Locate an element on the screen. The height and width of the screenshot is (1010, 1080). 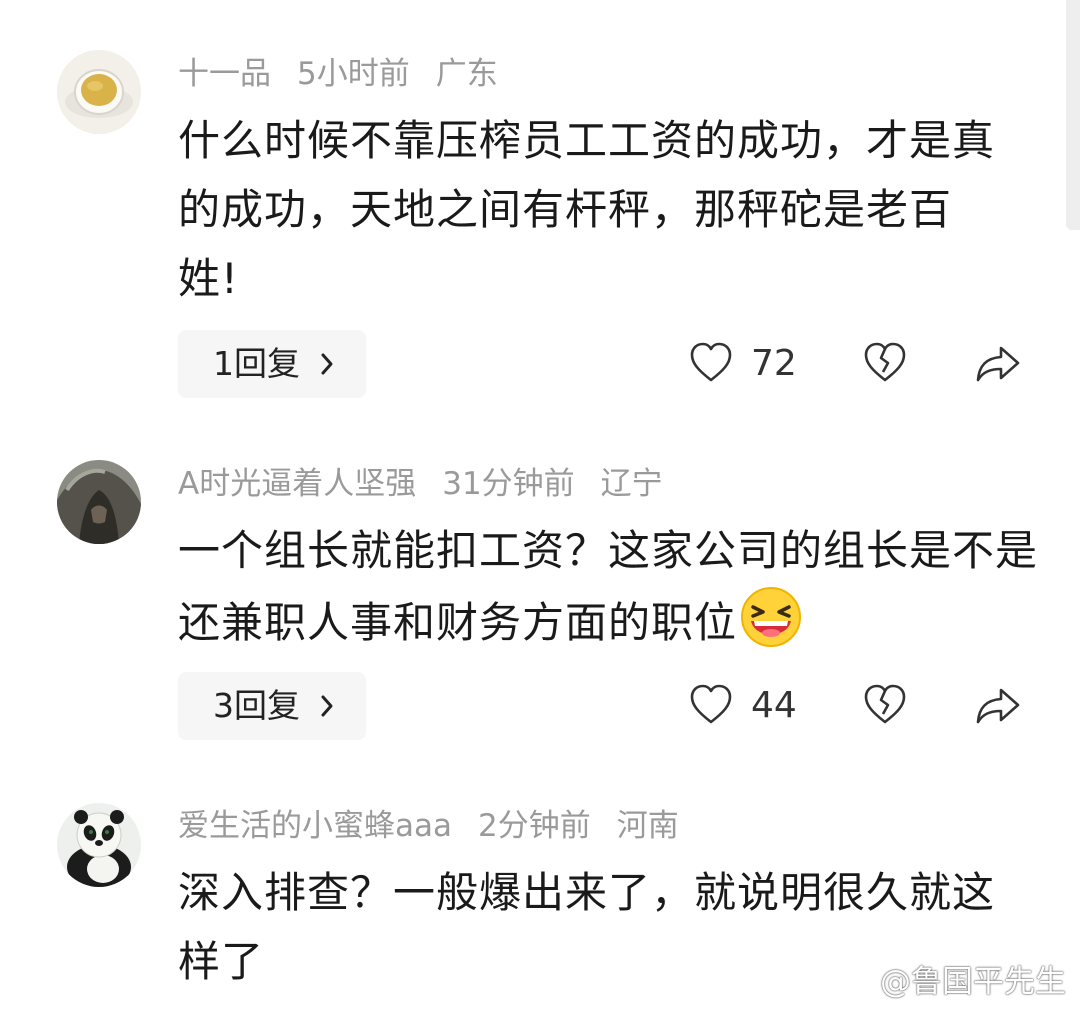
replies-button: 3回复 is located at coordinates (272, 706).